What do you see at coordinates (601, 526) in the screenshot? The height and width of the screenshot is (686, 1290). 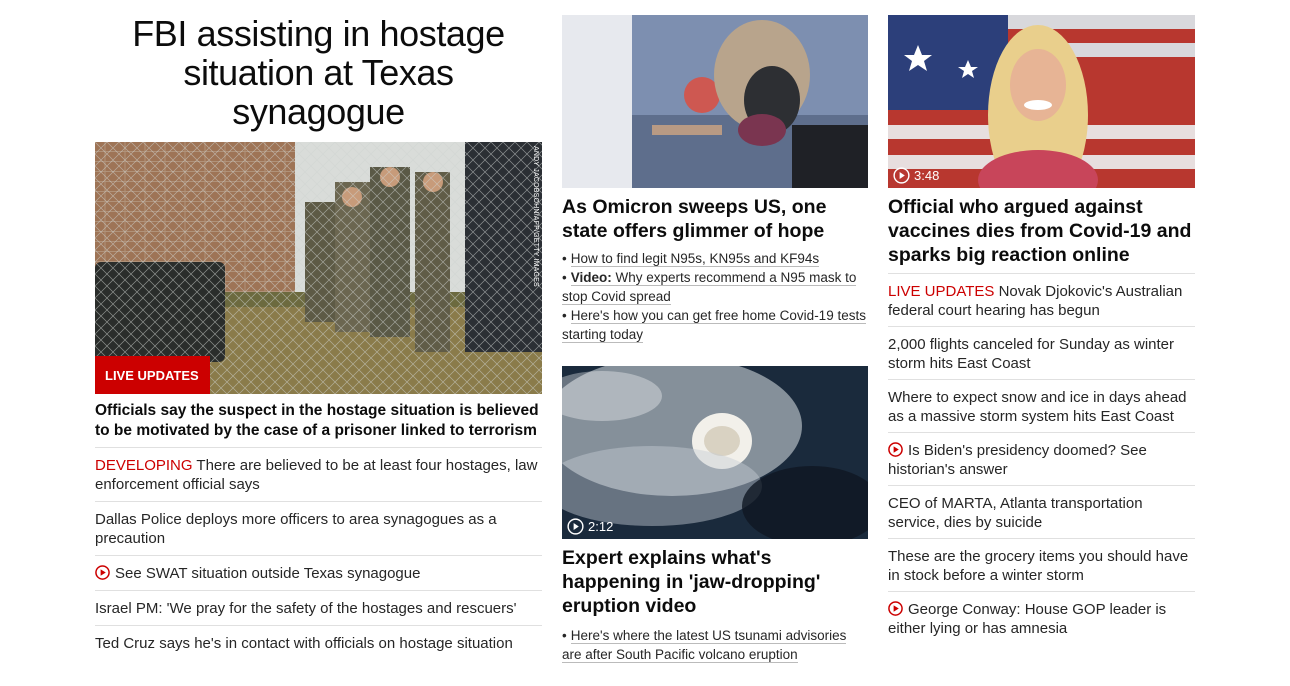 I see `duration-text: 2:12` at bounding box center [601, 526].